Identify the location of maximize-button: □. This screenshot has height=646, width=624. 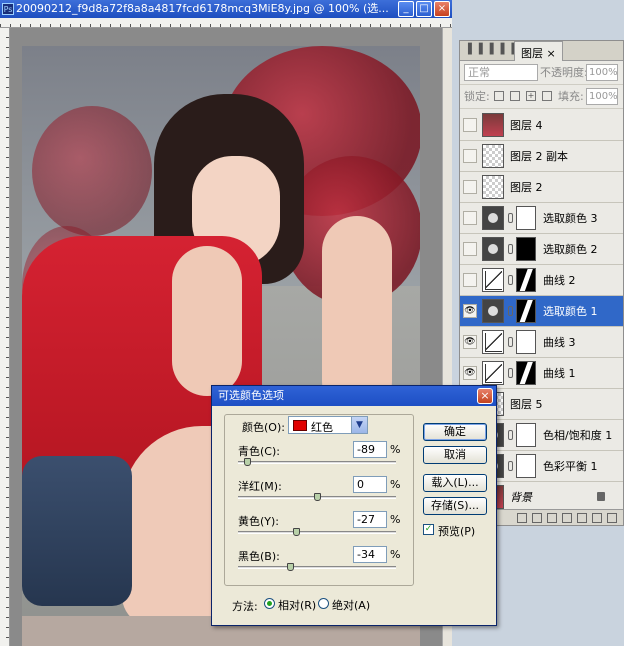
(424, 9).